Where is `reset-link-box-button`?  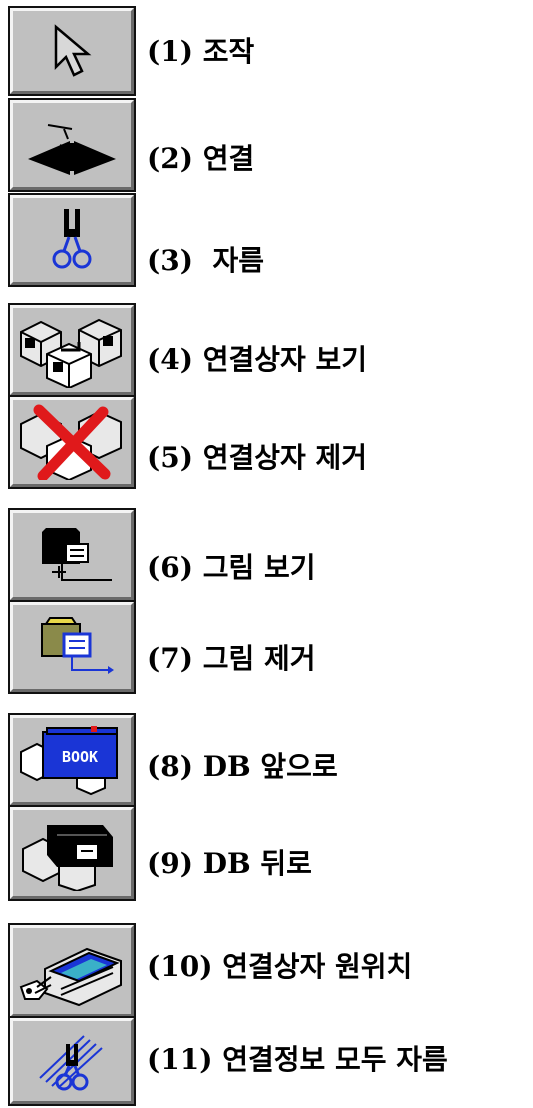 reset-link-box-button is located at coordinates (72, 971).